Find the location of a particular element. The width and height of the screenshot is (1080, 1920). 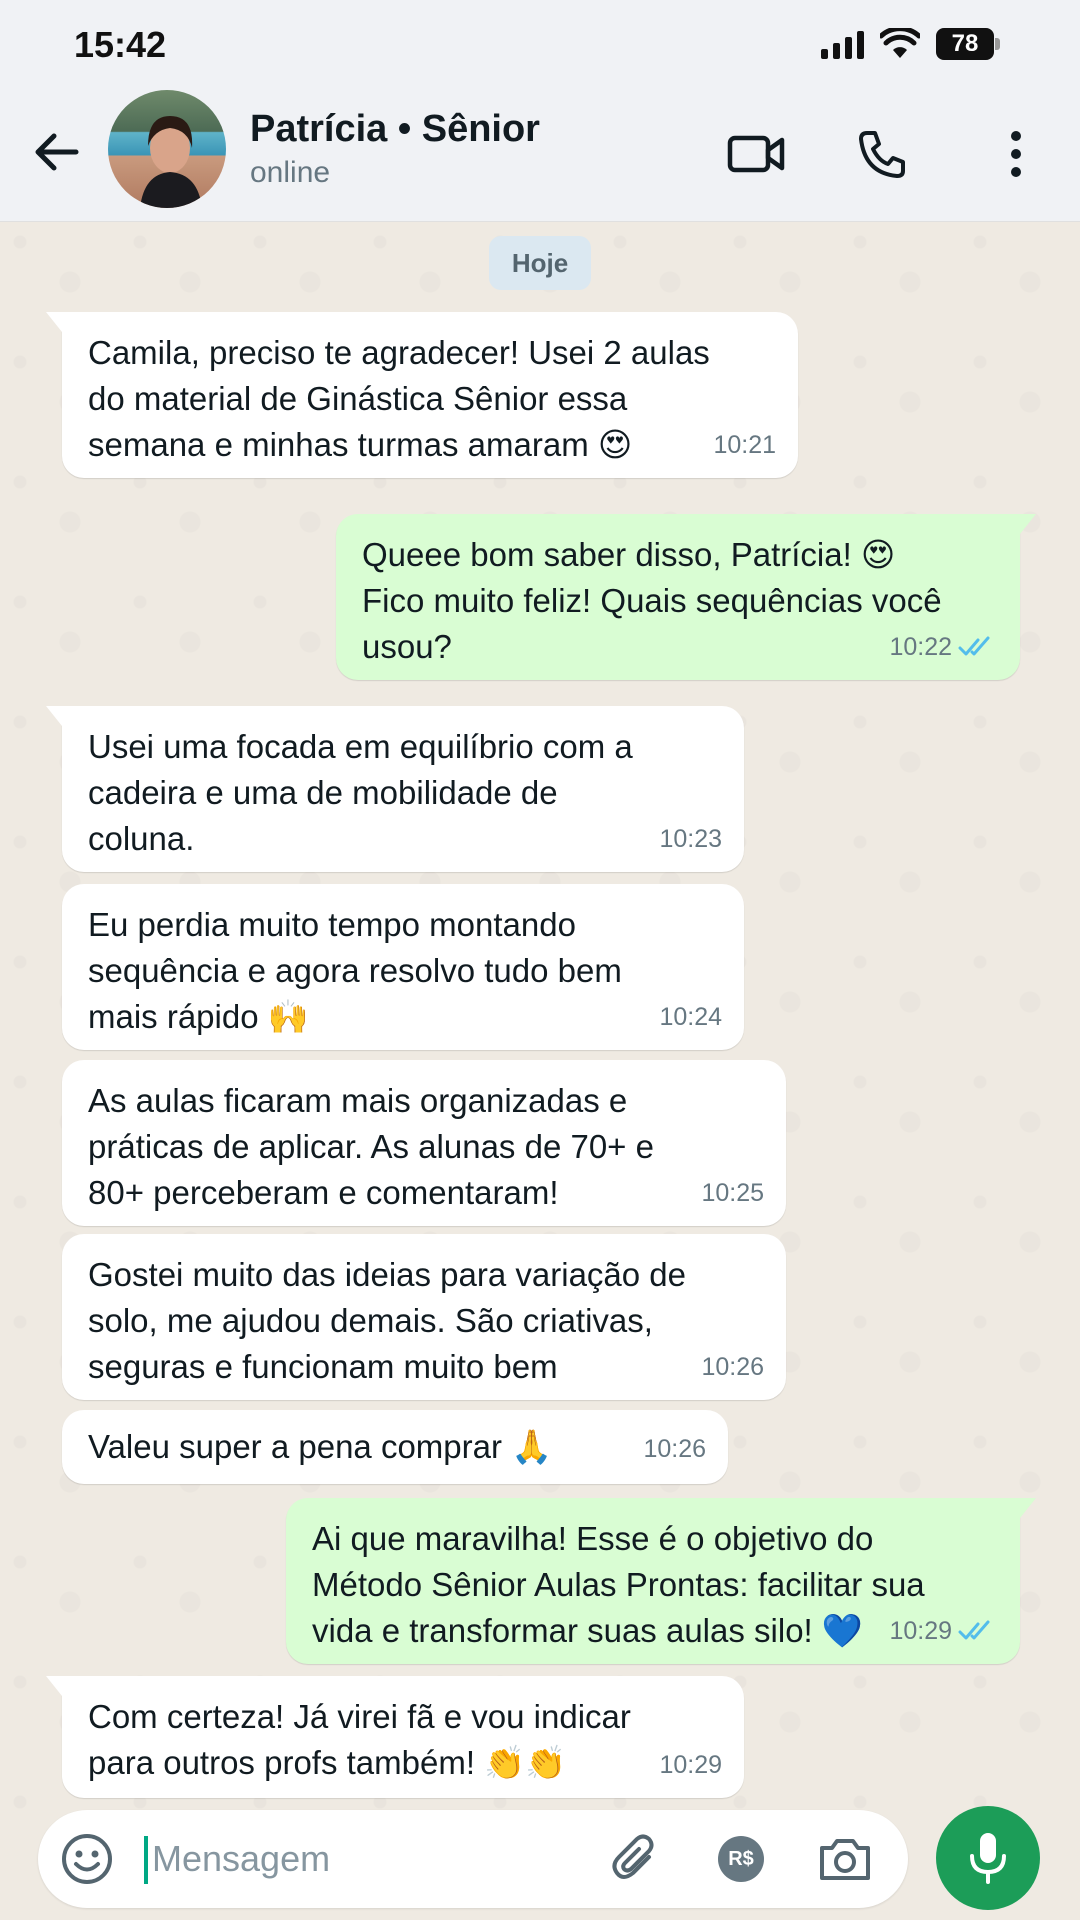

message-meta: 10:21 is located at coordinates (744, 445).